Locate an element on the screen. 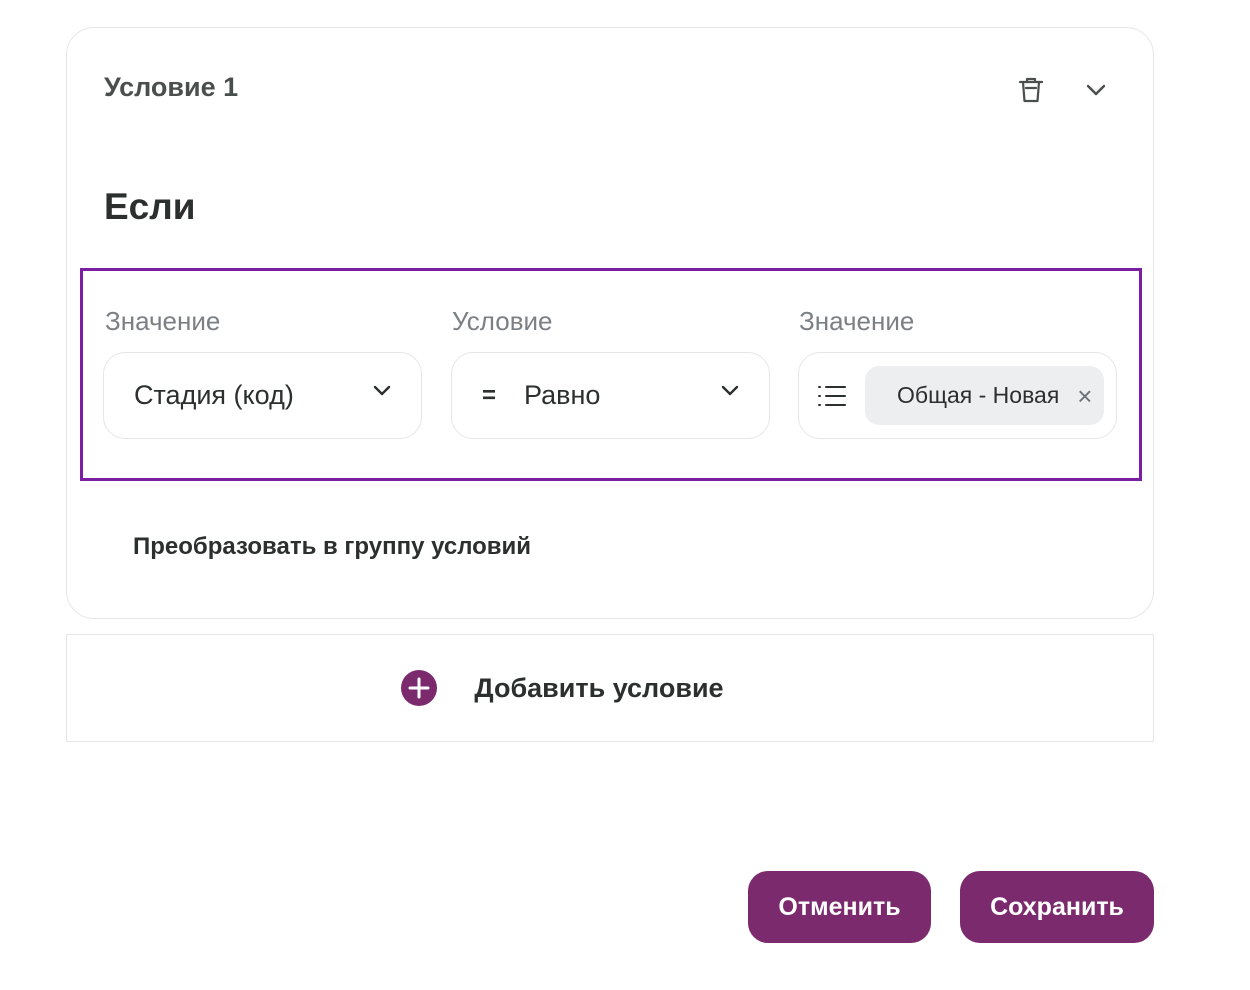 The width and height of the screenshot is (1250, 990). save-button: Сохранить is located at coordinates (1057, 907).